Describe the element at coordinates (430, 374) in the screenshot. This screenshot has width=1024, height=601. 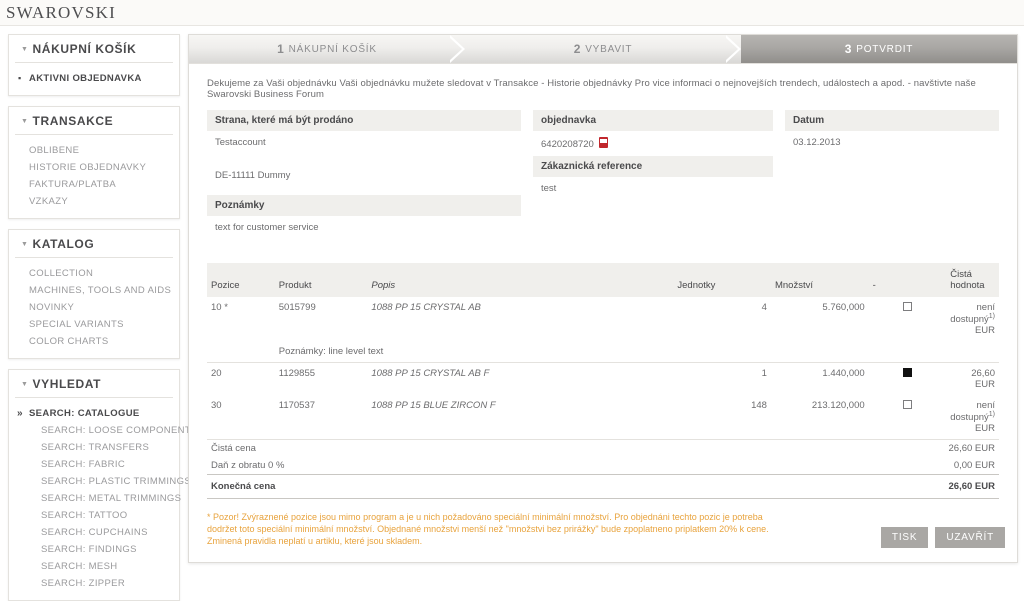
I see `cell-description: 1088 PP 15 CRYSTAL AB F` at that location.